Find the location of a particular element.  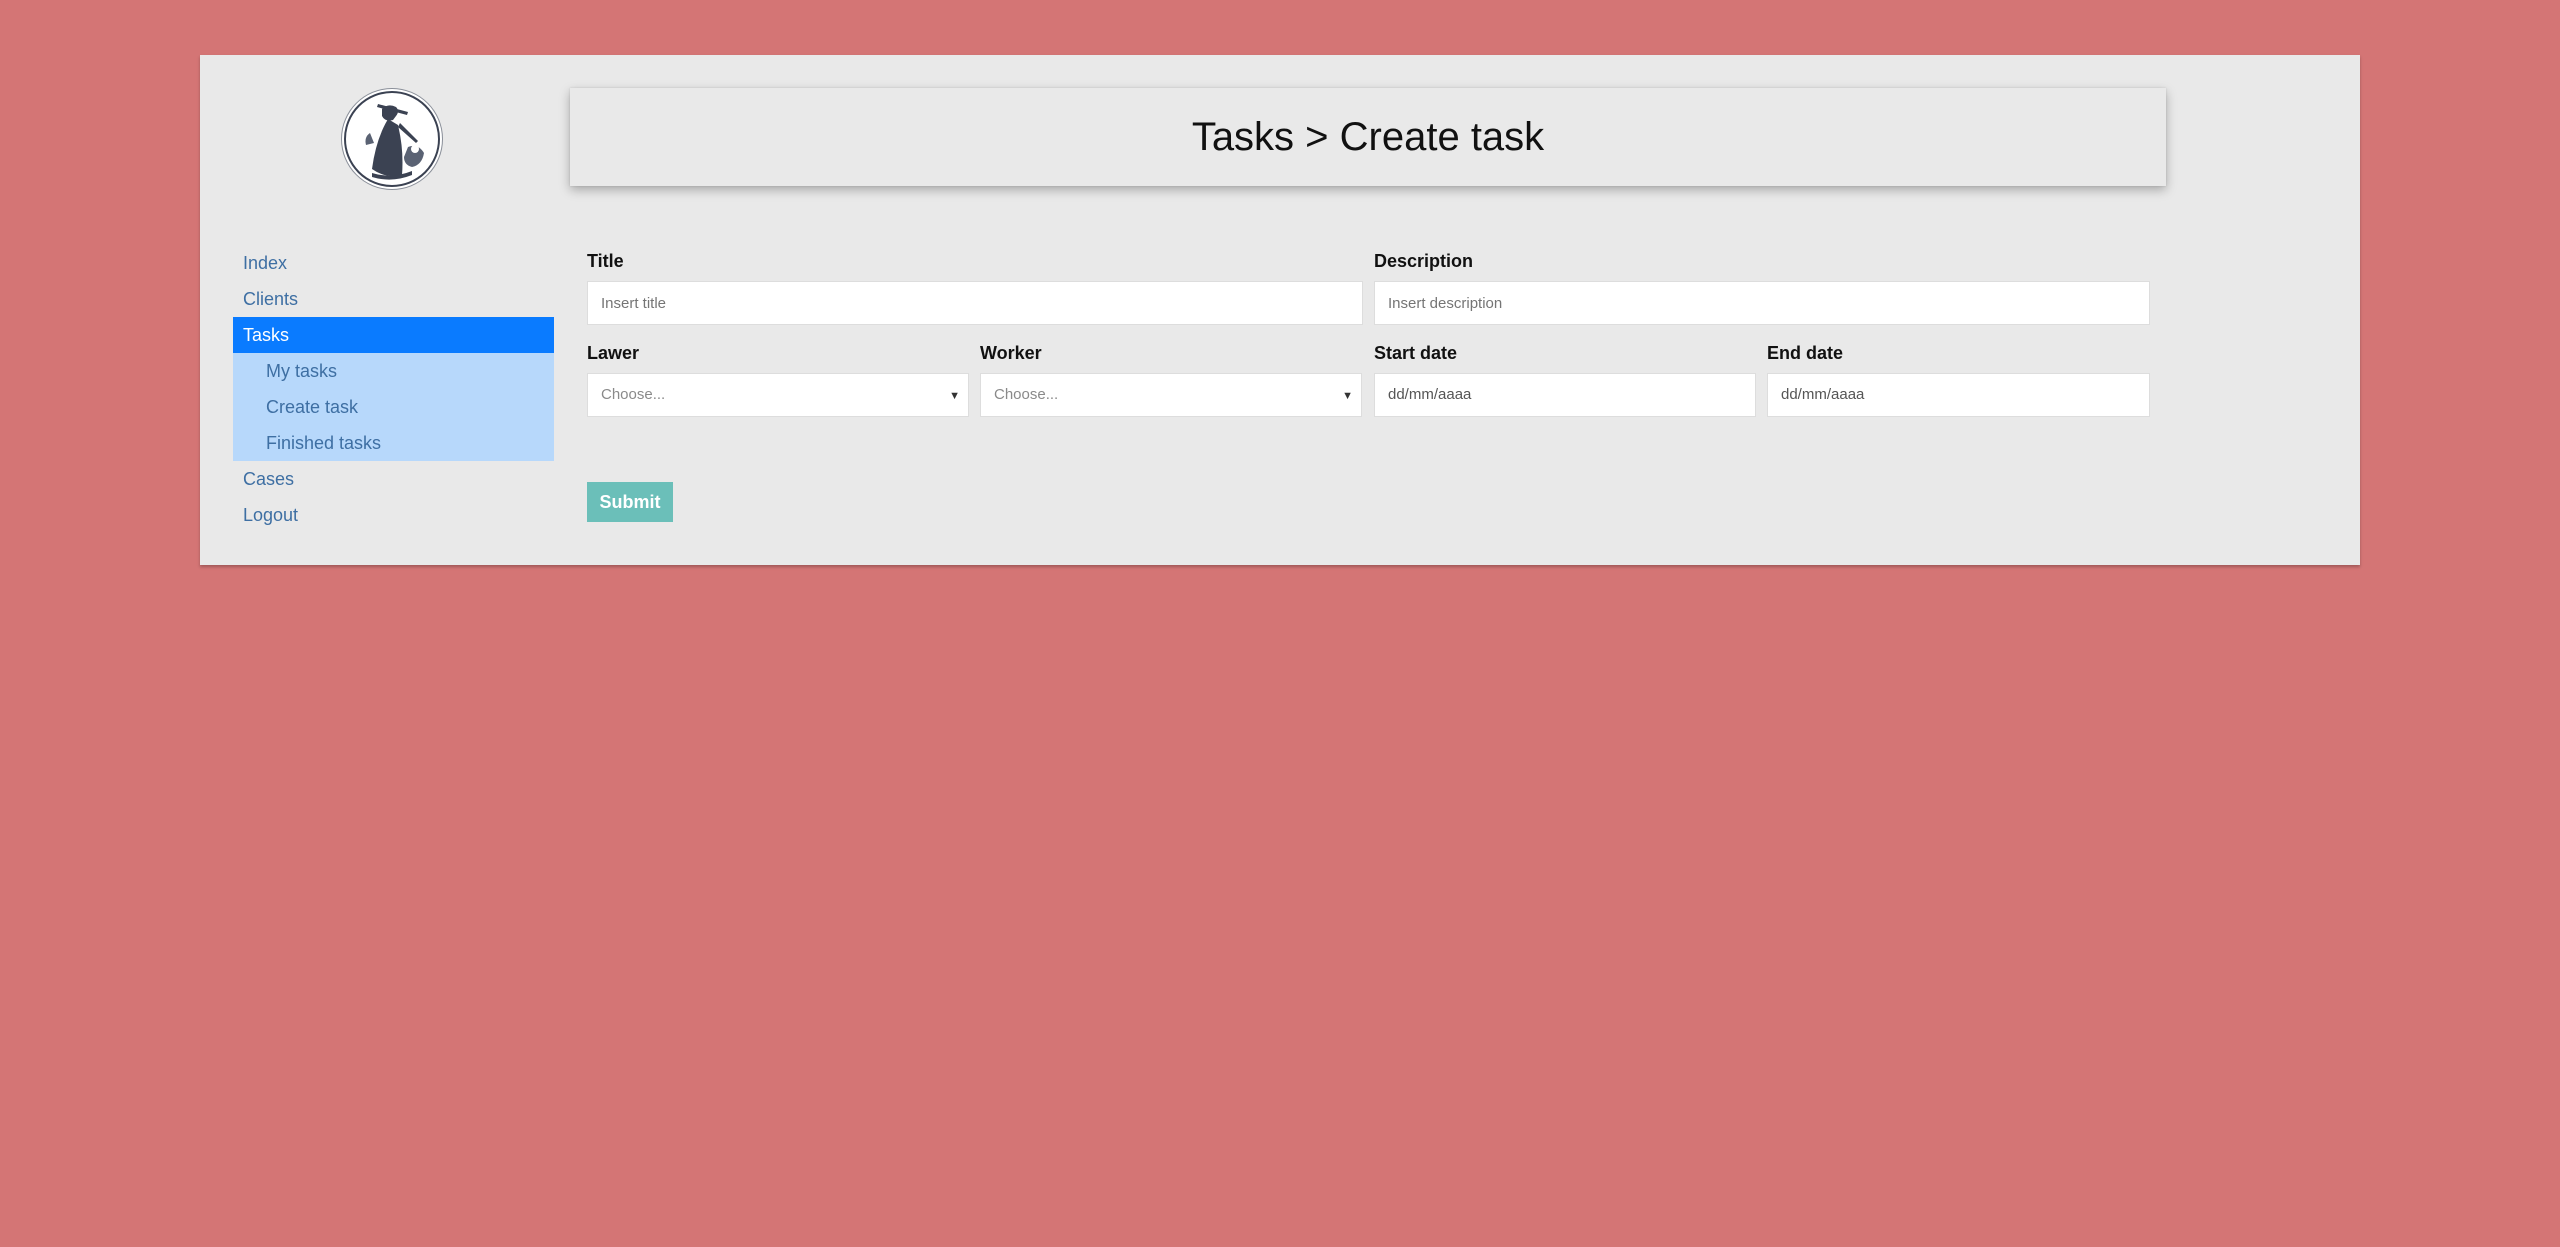

lawer-field-group: Lawer Choose... ▼ is located at coordinates (778, 377).